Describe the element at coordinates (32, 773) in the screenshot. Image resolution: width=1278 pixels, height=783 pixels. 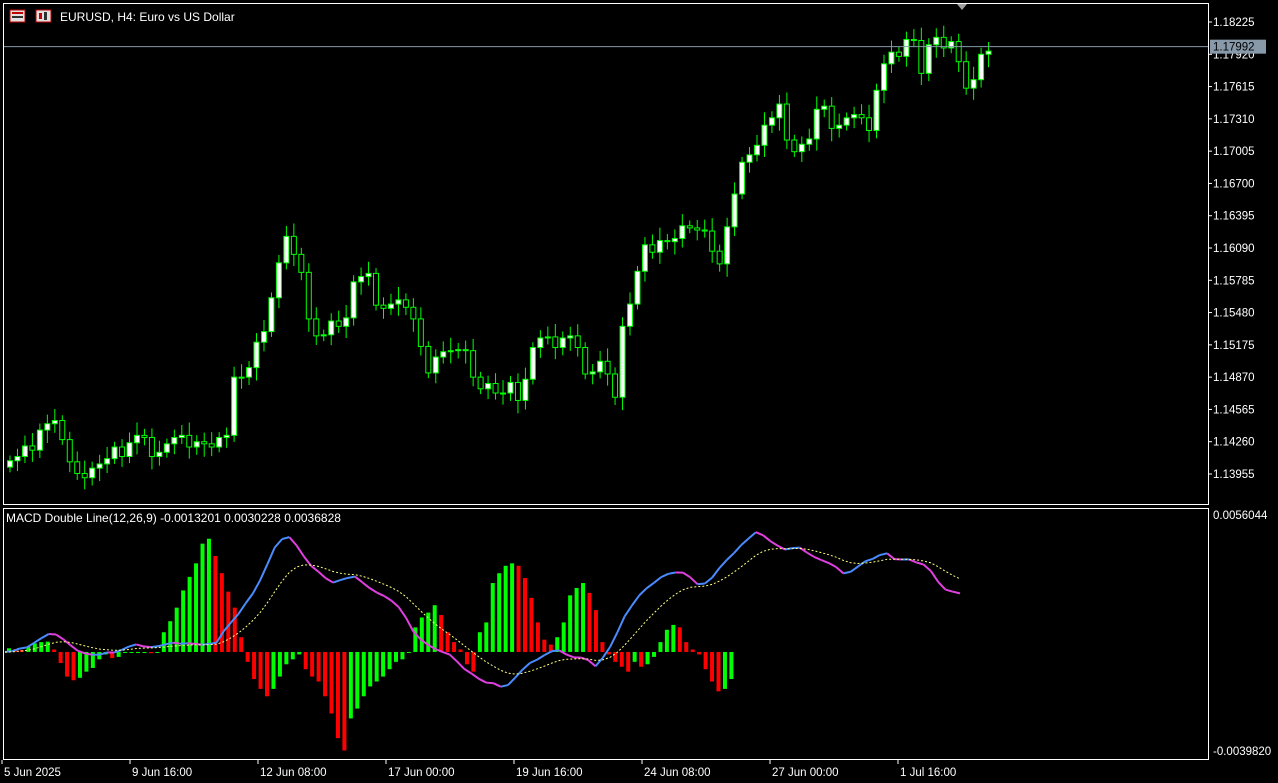
I see `time-tick-label: 5 Jun 2025` at that location.